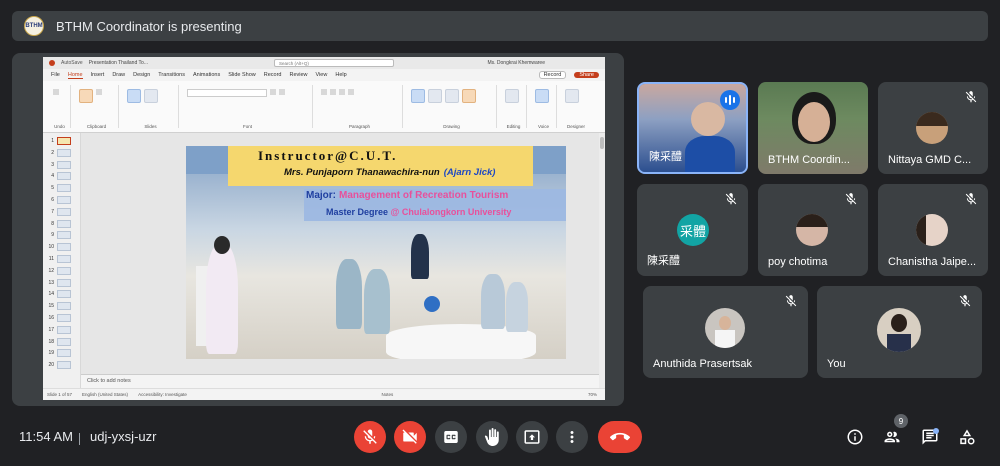 This screenshot has height=466, width=1000. What do you see at coordinates (58, 152) in the screenshot?
I see `slide-thumbnail: 2` at bounding box center [58, 152].